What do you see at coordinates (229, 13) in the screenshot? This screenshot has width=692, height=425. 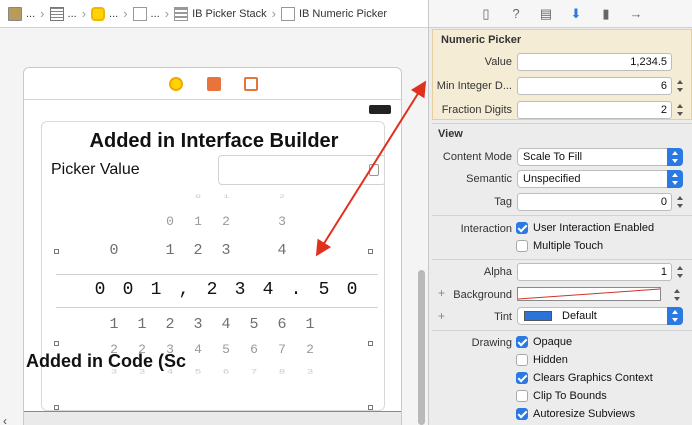 I see `breadcrumb-label: IB Picker Stack` at bounding box center [229, 13].